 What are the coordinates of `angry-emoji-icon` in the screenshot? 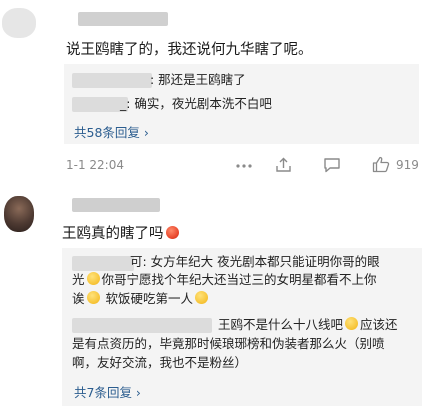 It's located at (172, 232).